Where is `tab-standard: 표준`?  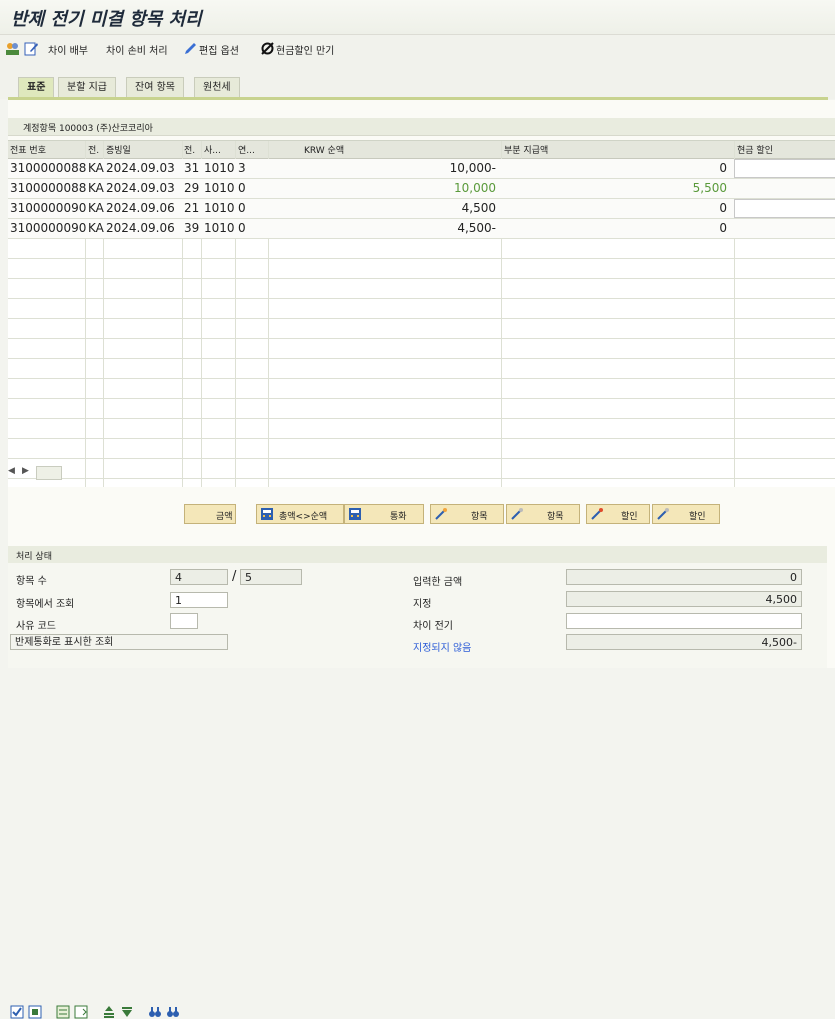 tab-standard: 표준 is located at coordinates (36, 87).